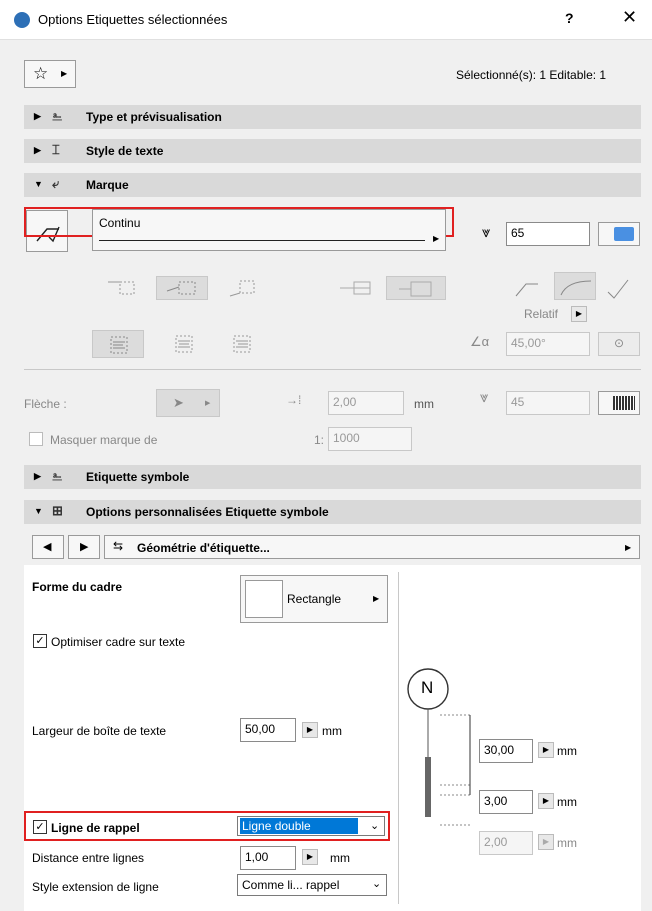  What do you see at coordinates (40, 641) in the screenshot?
I see `optimize-checkbox: ✓` at bounding box center [40, 641].